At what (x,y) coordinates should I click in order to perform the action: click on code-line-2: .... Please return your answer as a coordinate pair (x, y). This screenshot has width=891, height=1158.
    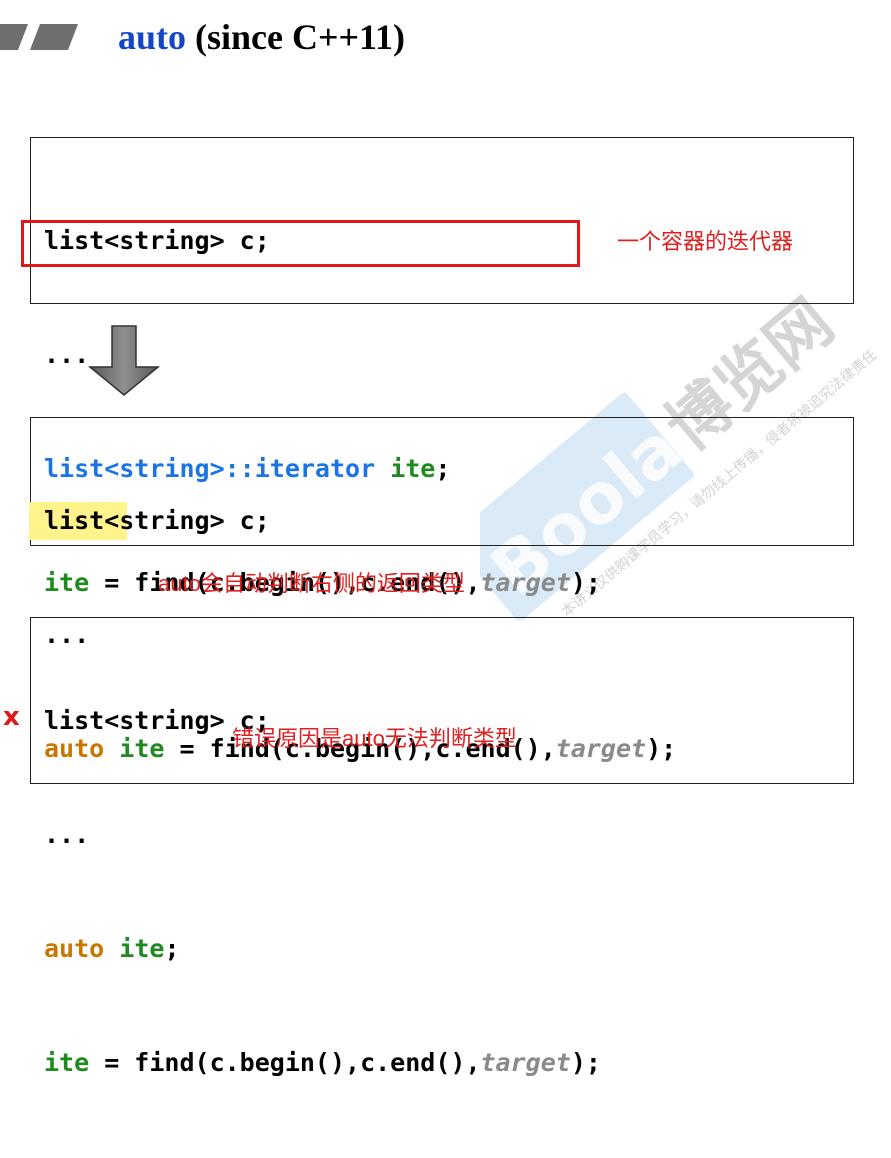
    Looking at the image, I should click on (67, 834).